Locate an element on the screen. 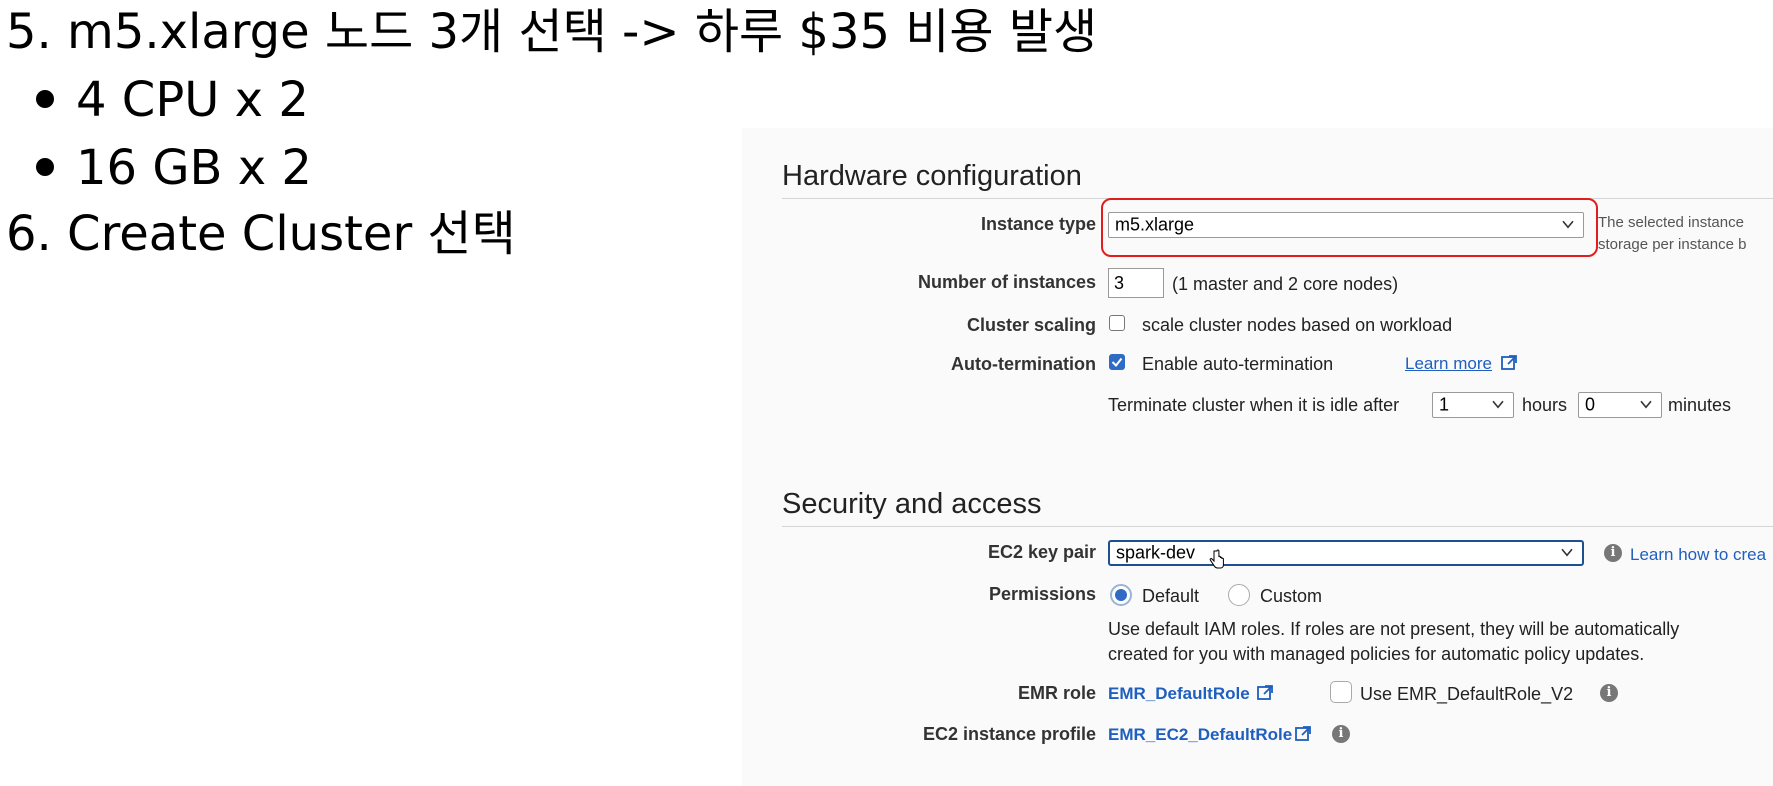 Image resolution: width=1773 pixels, height=786 pixels. cluster-scaling-checkbox is located at coordinates (1117, 323).